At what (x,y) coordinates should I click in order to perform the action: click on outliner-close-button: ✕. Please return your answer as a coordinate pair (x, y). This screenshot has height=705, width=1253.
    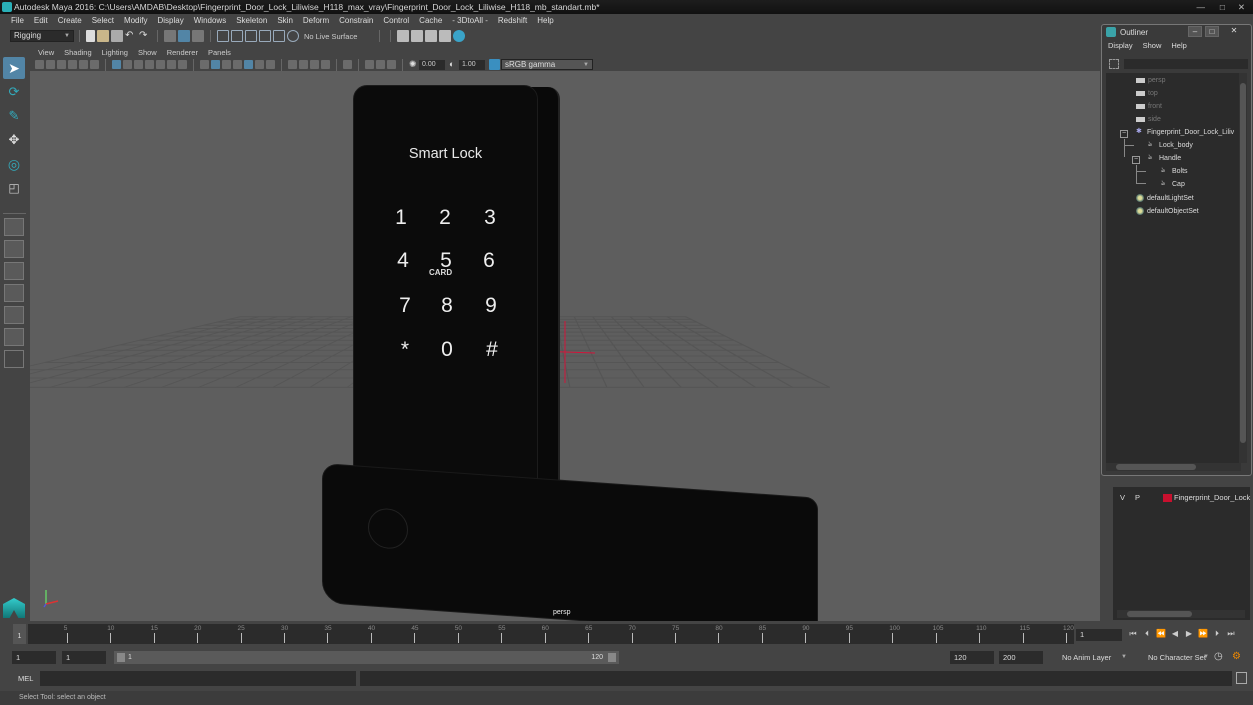
    Looking at the image, I should click on (1234, 31).